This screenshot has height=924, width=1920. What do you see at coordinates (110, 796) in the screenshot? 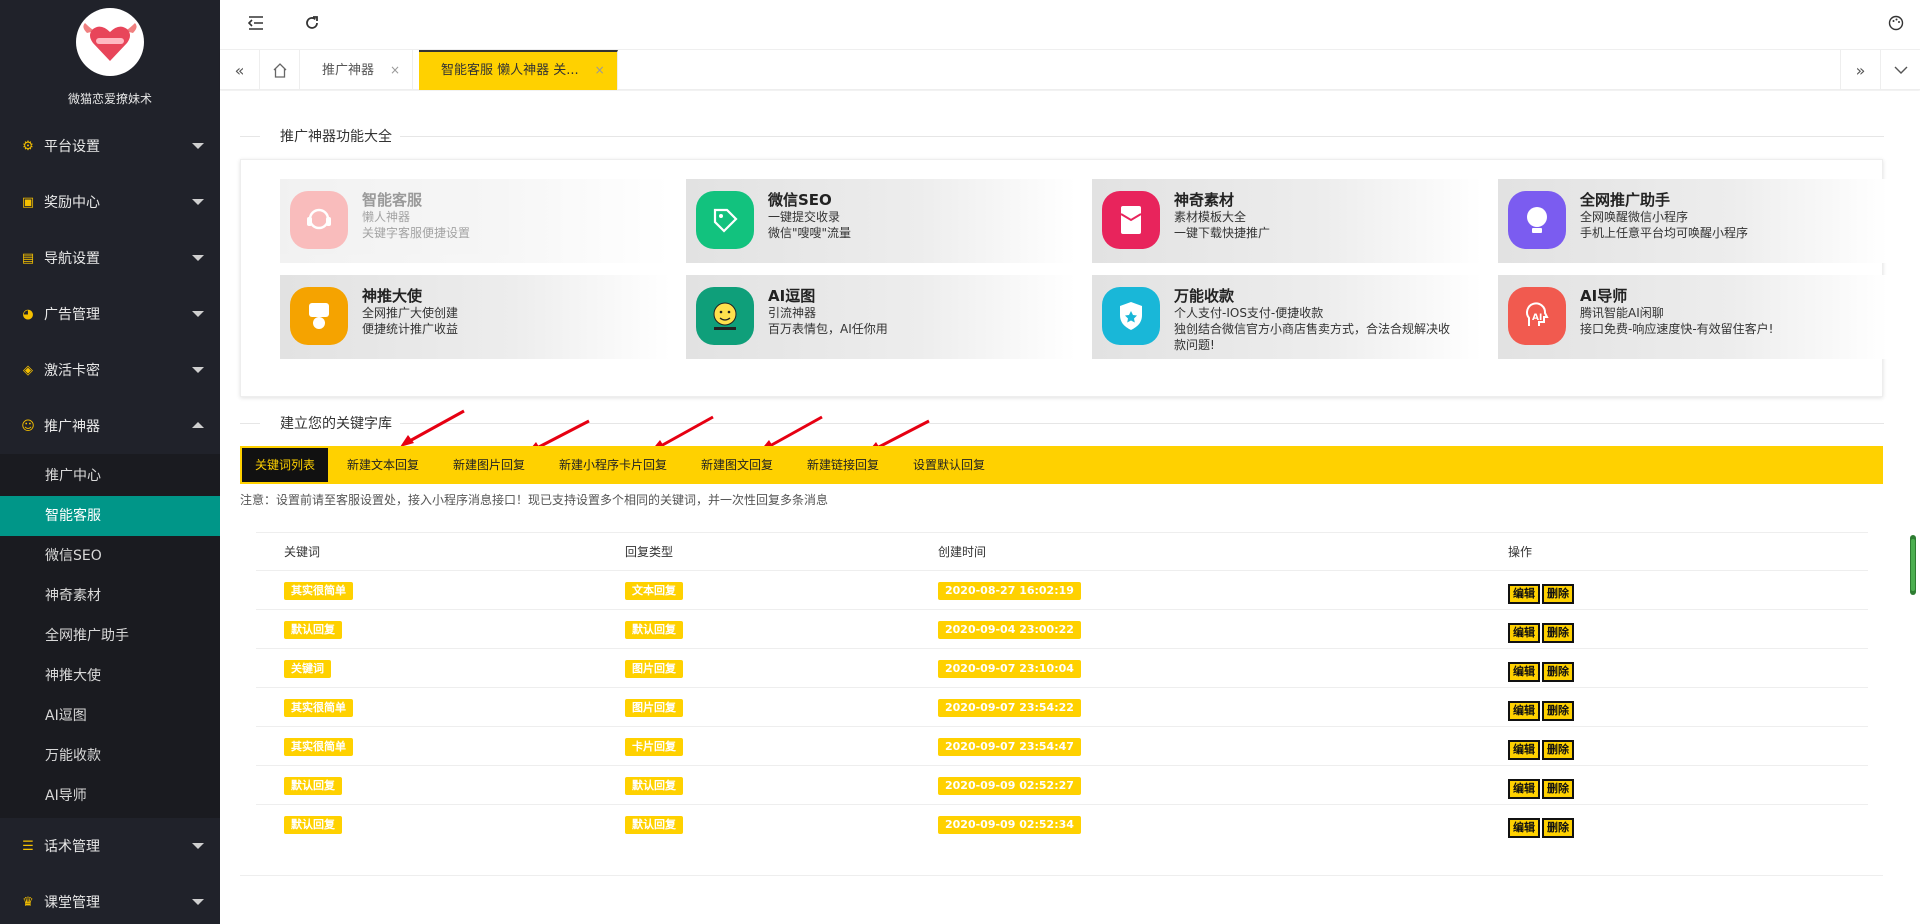
I see `sidebar-subitem-ai-tutor: AI导师` at bounding box center [110, 796].